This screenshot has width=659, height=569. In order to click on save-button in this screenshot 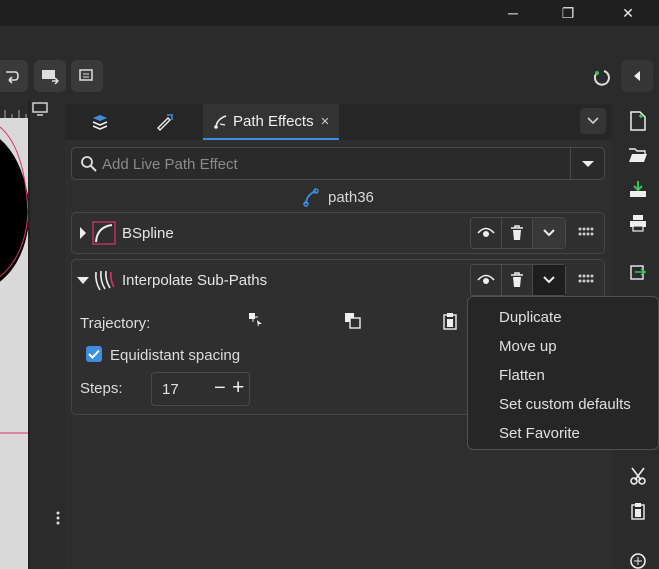, I will do `click(638, 189)`.